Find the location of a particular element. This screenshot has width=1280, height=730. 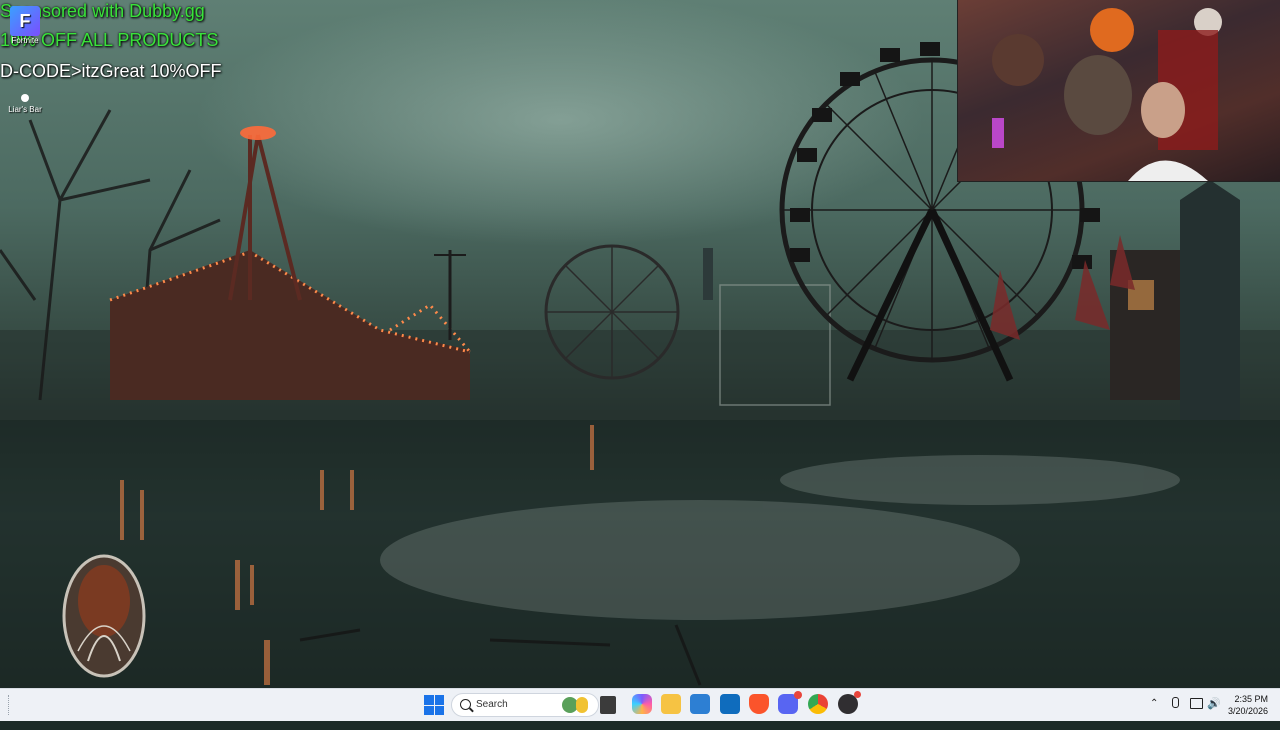

microphone-icon is located at coordinates (1175, 713).